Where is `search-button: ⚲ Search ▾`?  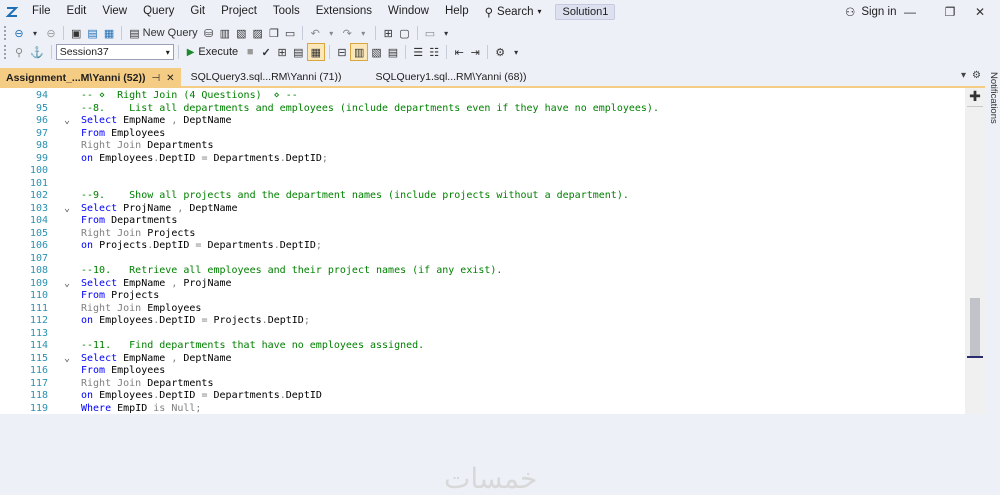
search-button: ⚲ Search ▾ is located at coordinates (513, 12).